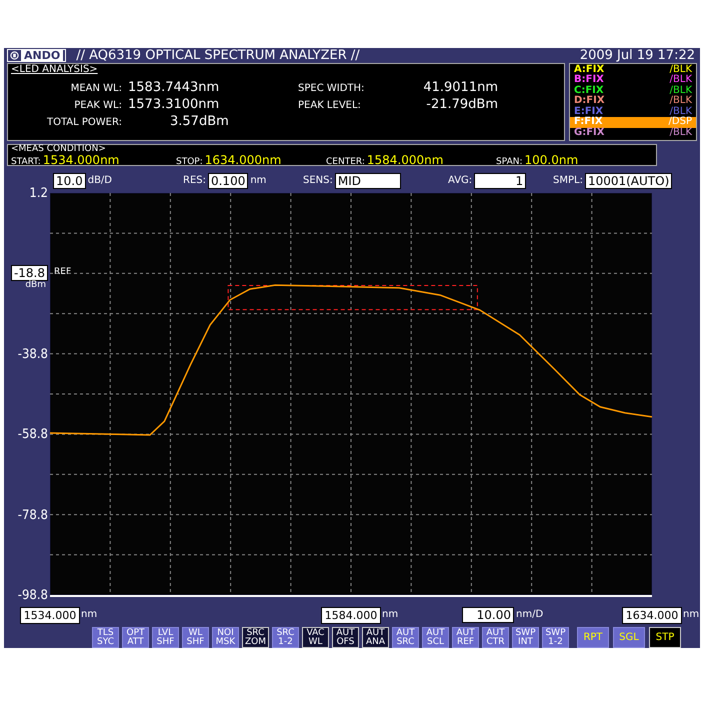  What do you see at coordinates (54, 69) in the screenshot?
I see `panel-title: <LED ANALYSIS>` at bounding box center [54, 69].